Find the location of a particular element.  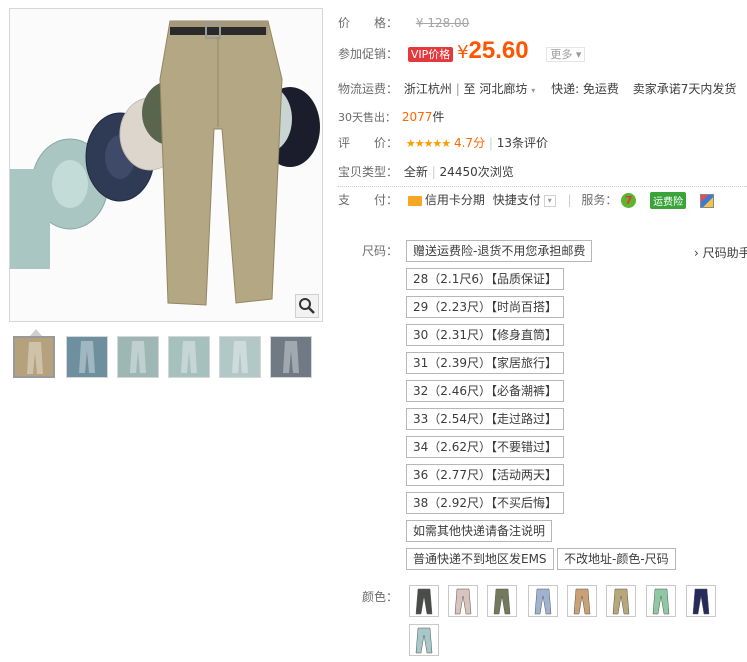

express-fee: 快递: 免运费 is located at coordinates (585, 89).